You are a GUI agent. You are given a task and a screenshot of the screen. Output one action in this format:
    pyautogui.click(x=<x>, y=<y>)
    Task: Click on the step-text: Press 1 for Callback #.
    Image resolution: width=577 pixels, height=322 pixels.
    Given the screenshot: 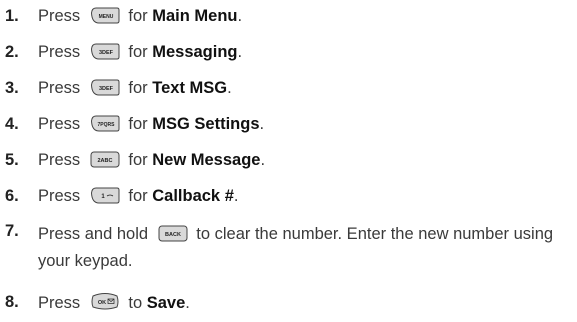 What is the action you would take?
    pyautogui.click(x=138, y=196)
    